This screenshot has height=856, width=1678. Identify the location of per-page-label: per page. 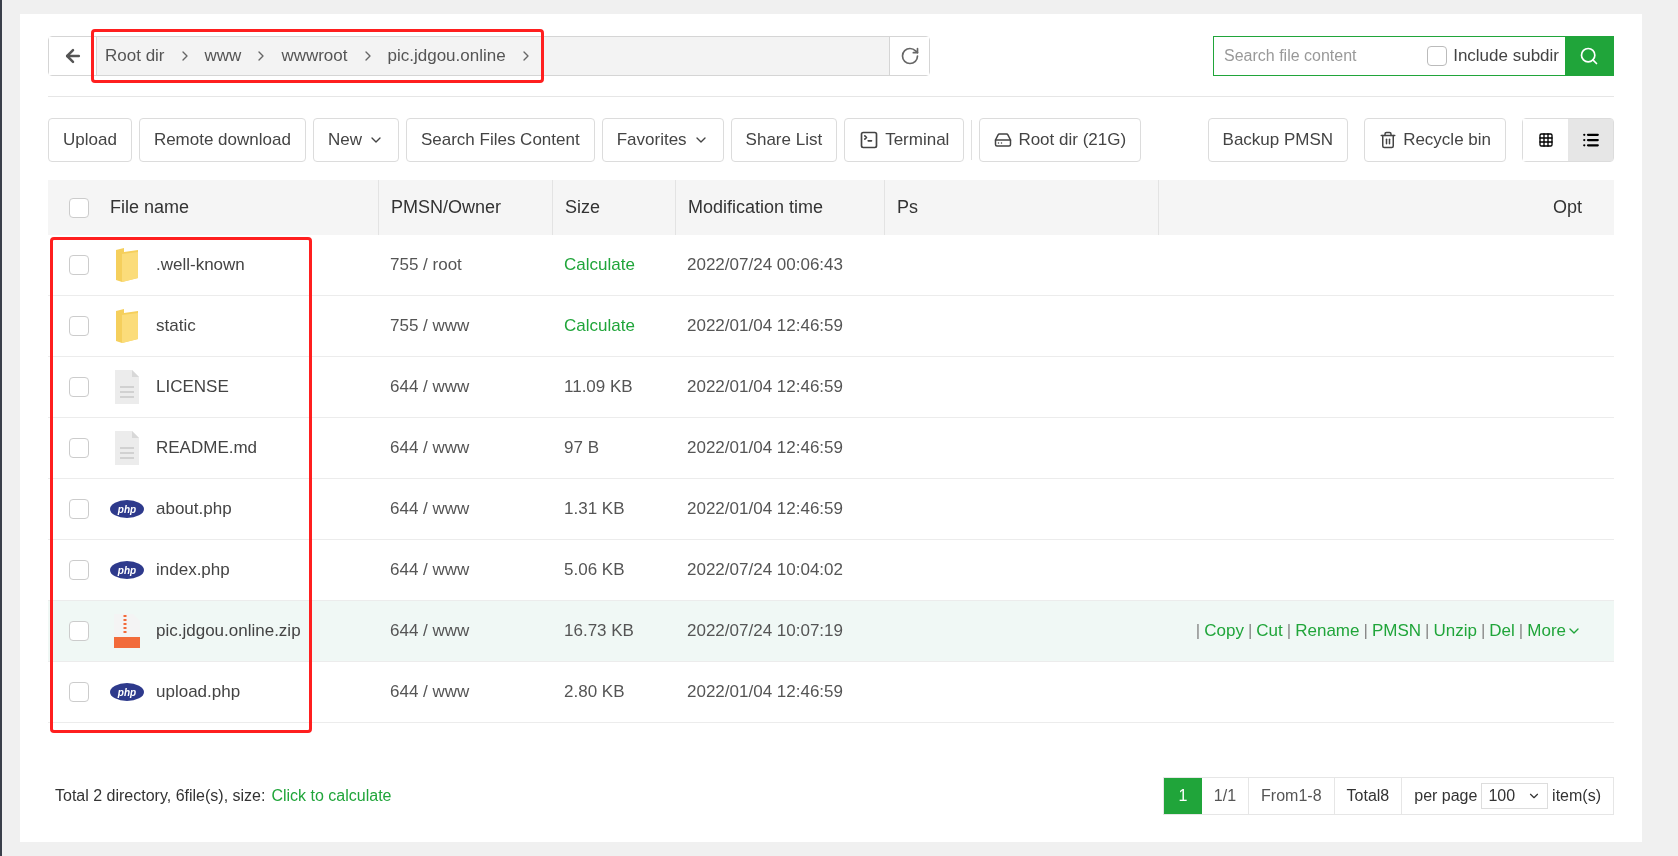
(1446, 796).